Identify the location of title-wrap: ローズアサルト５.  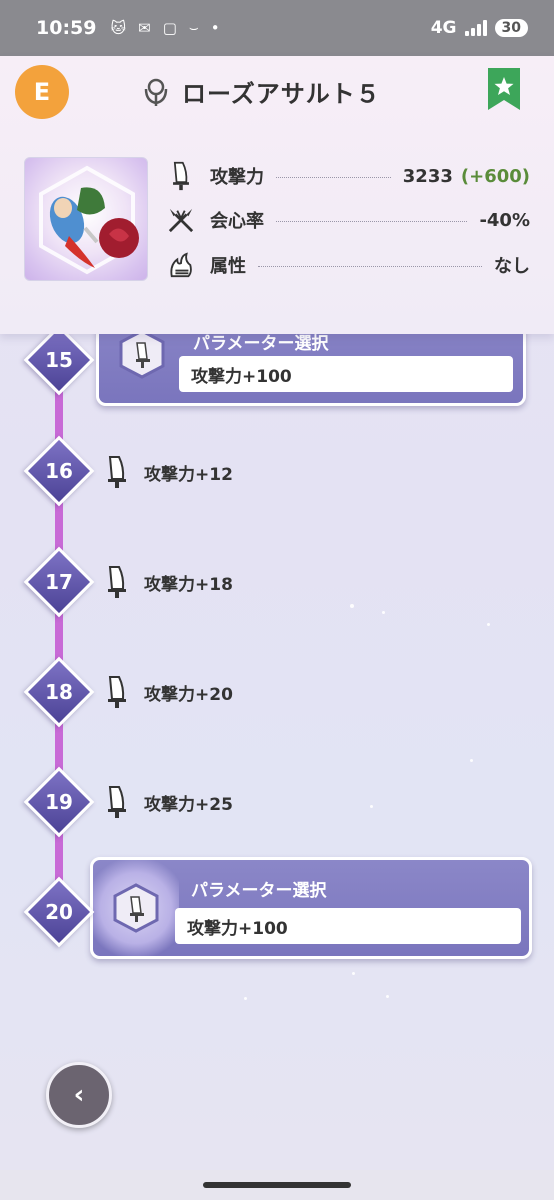
(261, 91).